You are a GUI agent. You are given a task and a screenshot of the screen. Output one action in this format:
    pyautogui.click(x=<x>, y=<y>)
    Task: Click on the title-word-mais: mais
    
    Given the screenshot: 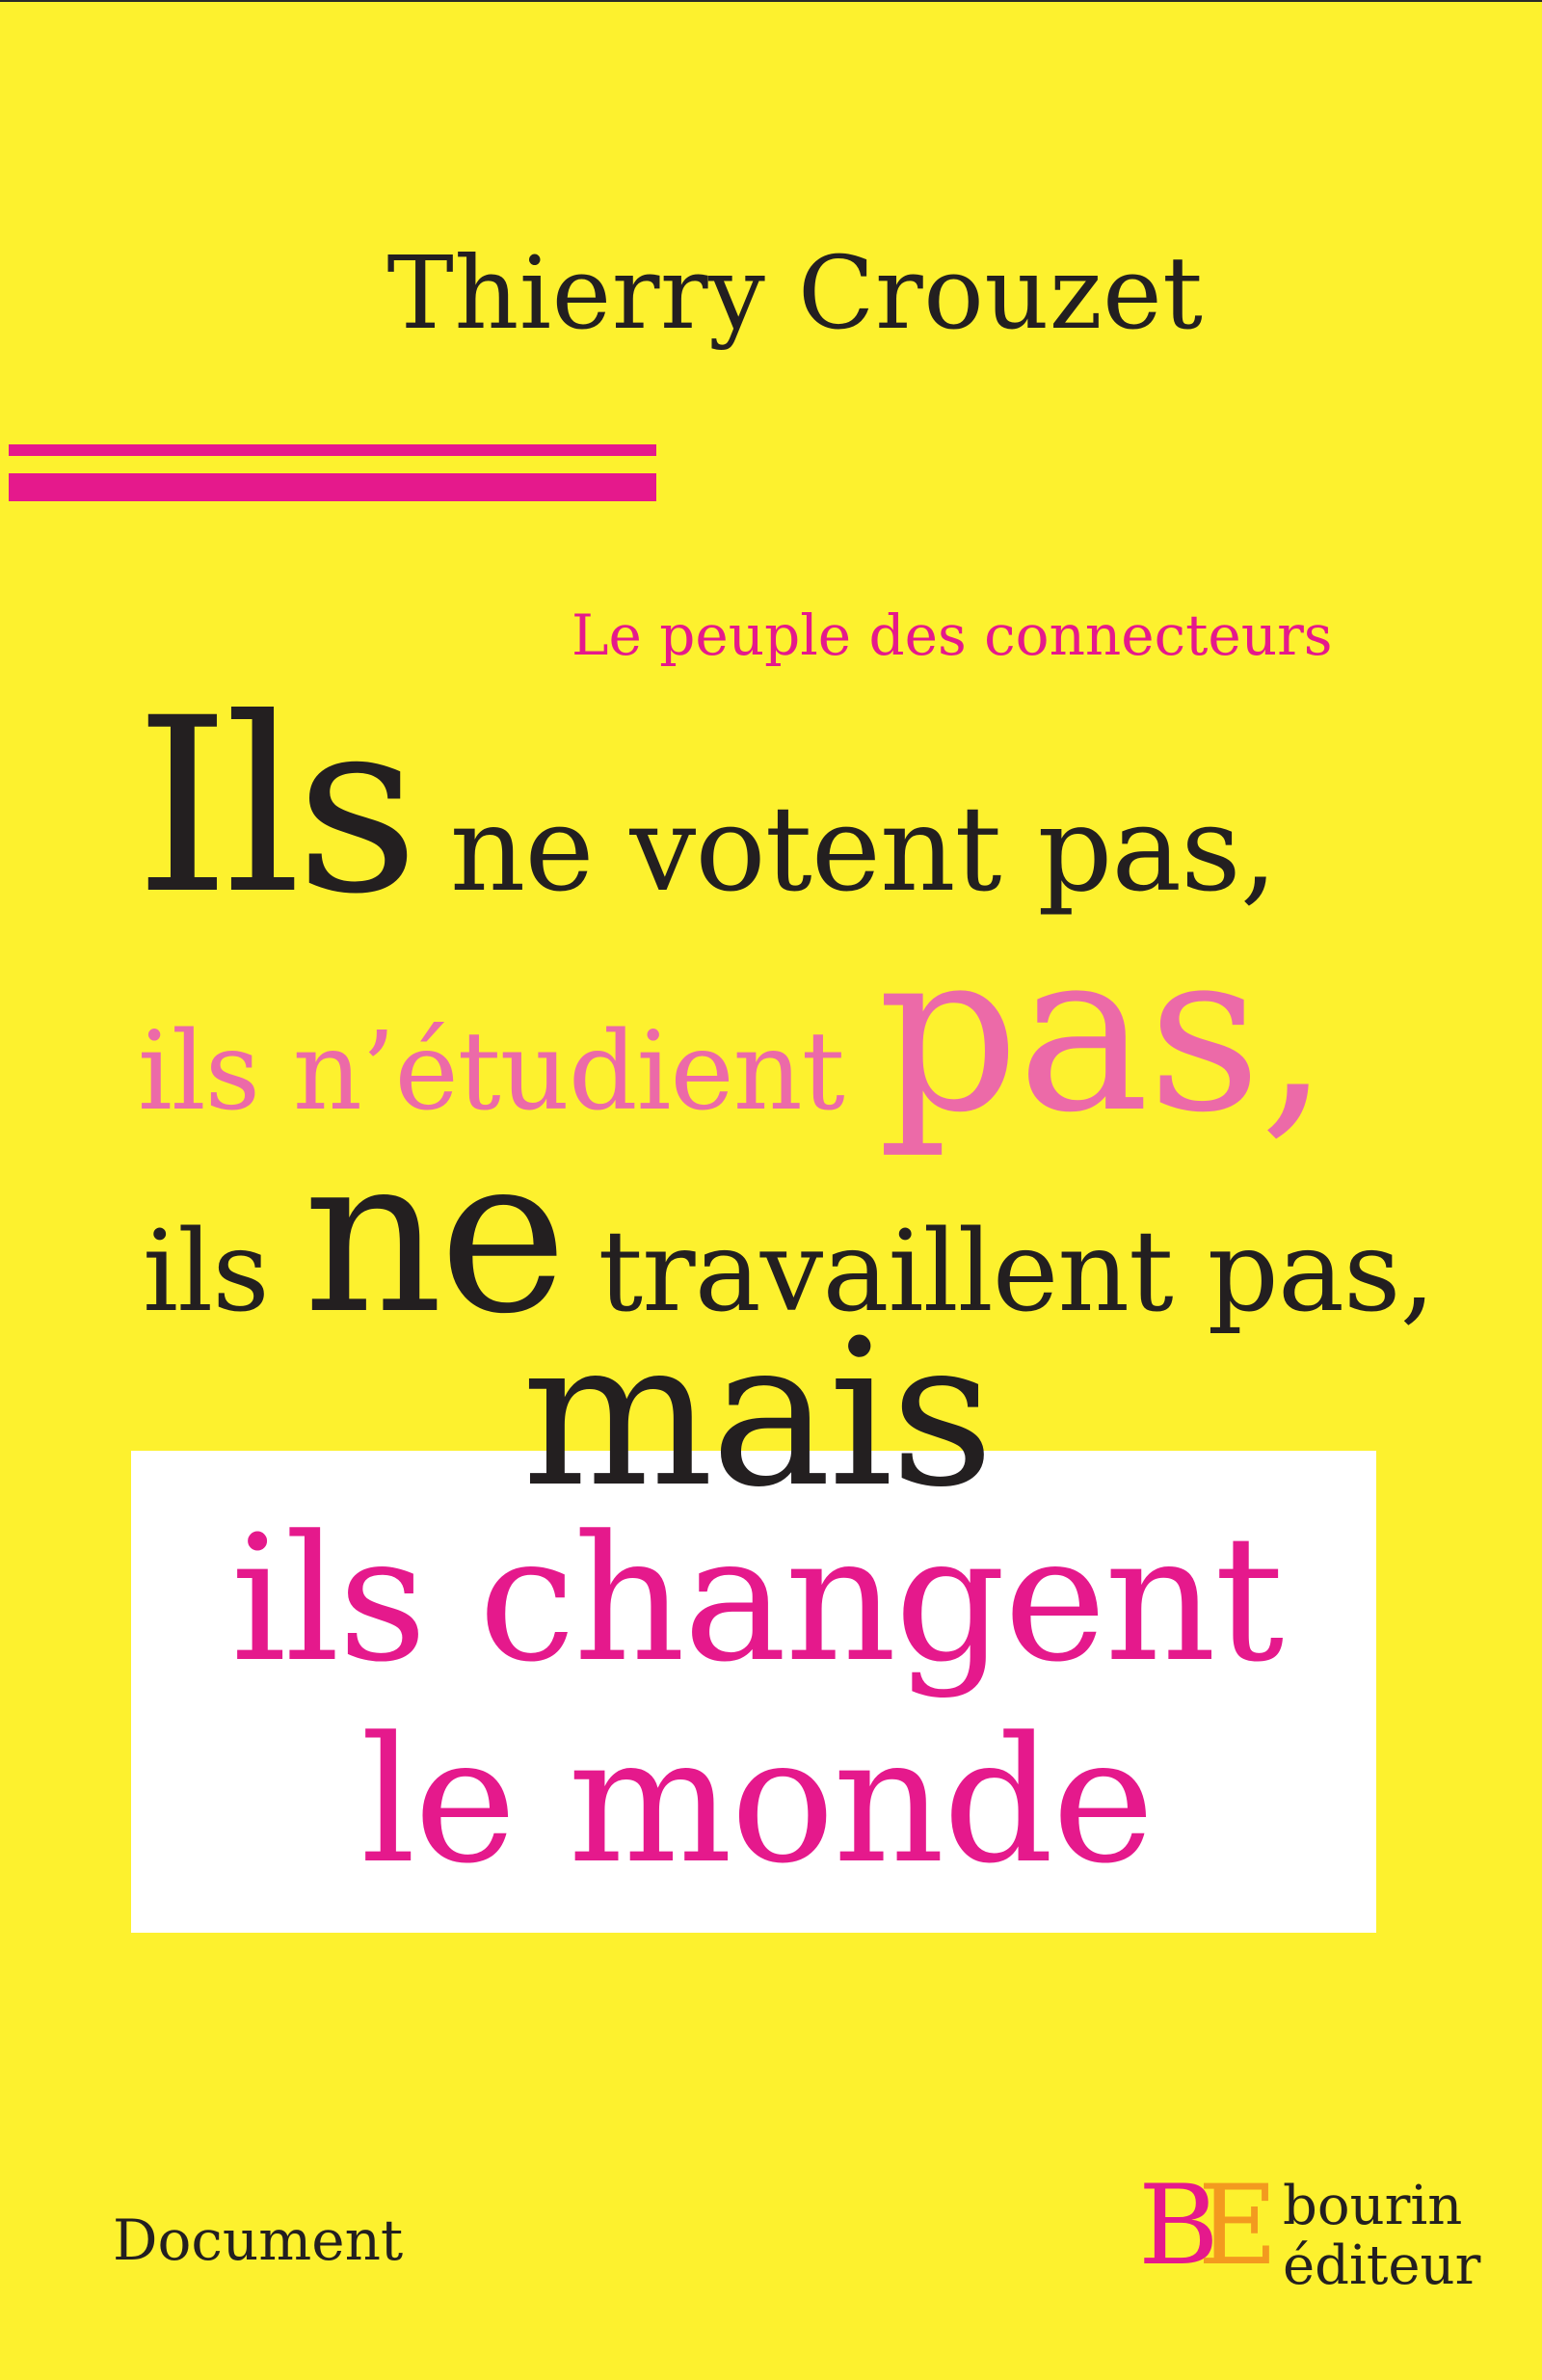 What is the action you would take?
    pyautogui.click(x=758, y=1414)
    